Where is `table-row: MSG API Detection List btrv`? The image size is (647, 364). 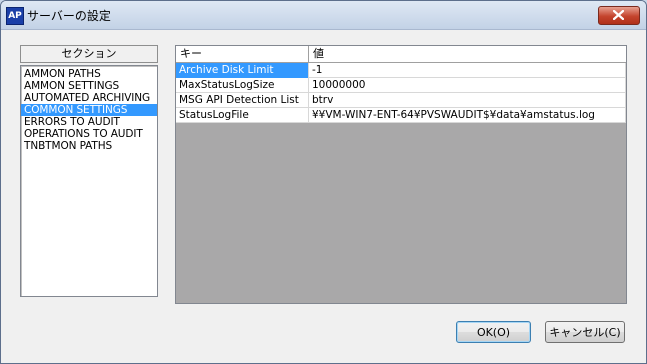 table-row: MSG API Detection List btrv is located at coordinates (401, 100).